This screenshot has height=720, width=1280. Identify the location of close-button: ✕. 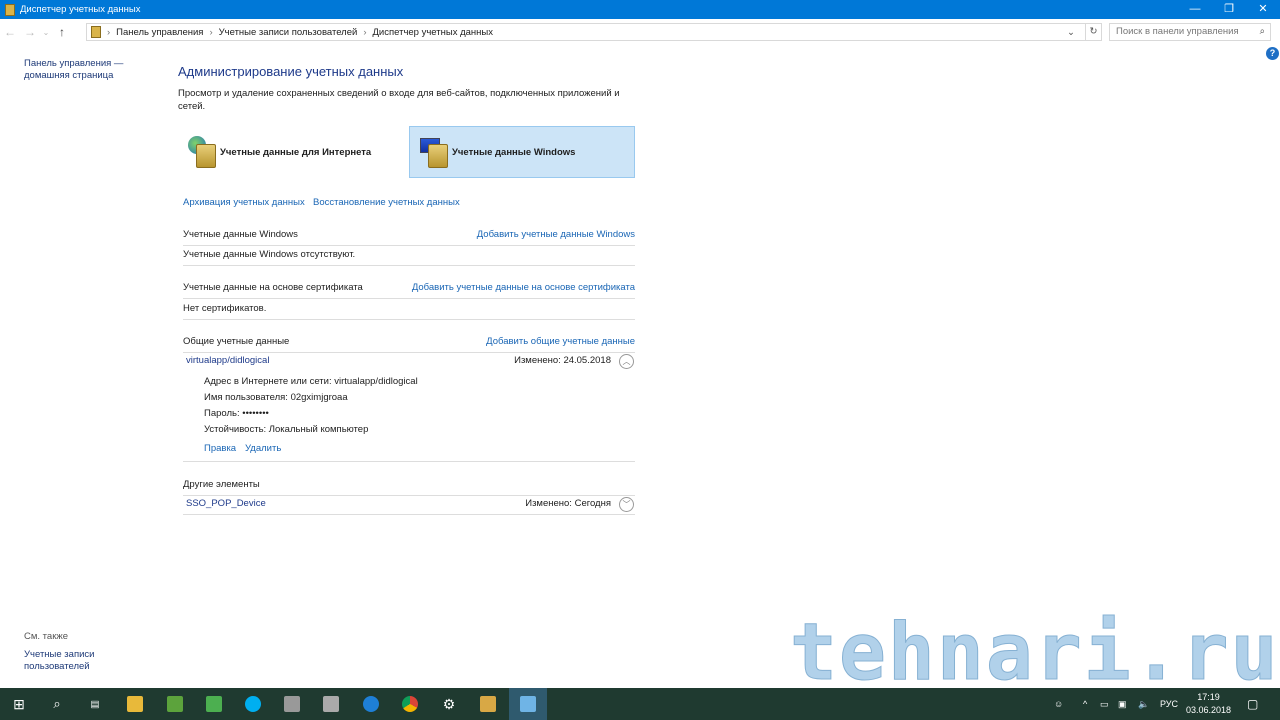
(1263, 9).